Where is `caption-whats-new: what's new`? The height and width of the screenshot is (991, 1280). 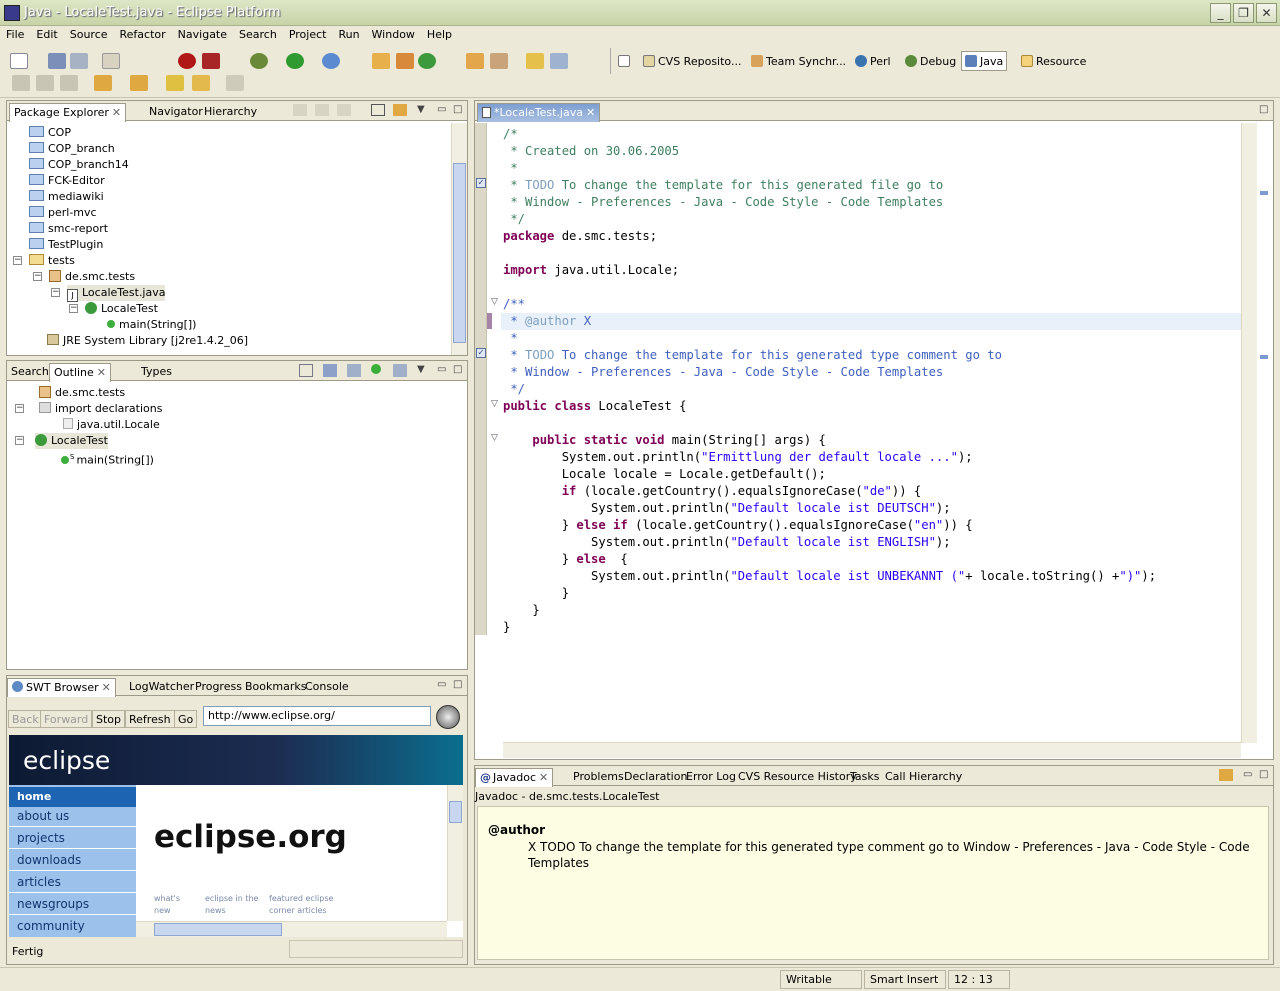
caption-whats-new: what's new is located at coordinates (174, 905).